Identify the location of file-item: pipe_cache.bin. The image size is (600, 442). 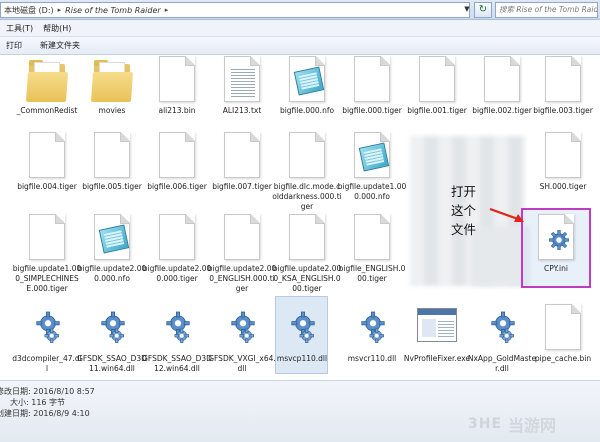
(563, 342).